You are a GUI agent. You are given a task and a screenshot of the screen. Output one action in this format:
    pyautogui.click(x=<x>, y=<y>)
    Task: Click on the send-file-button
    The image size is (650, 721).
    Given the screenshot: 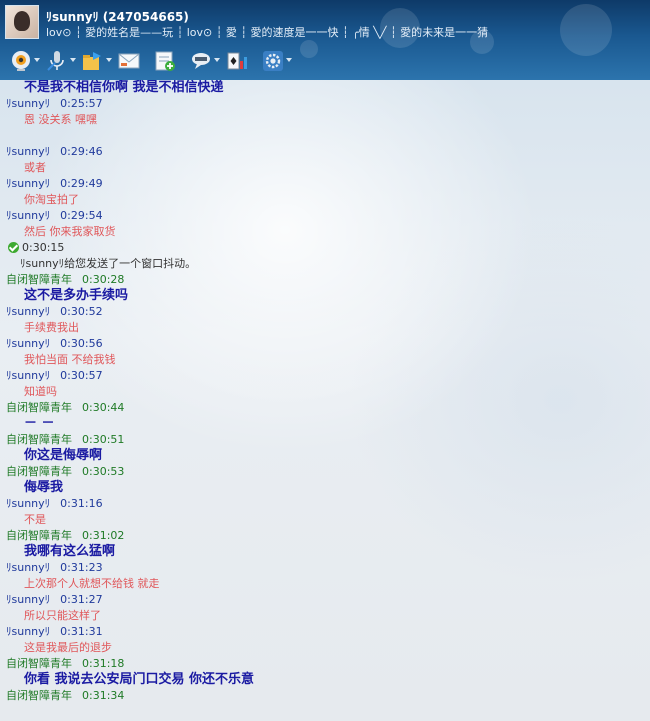 What is the action you would take?
    pyautogui.click(x=95, y=61)
    